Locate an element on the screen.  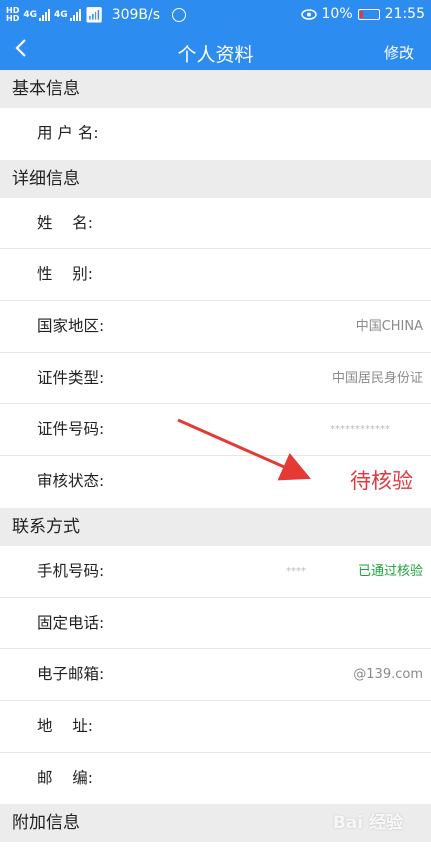
row-address: 地 址: is located at coordinates (215, 726).